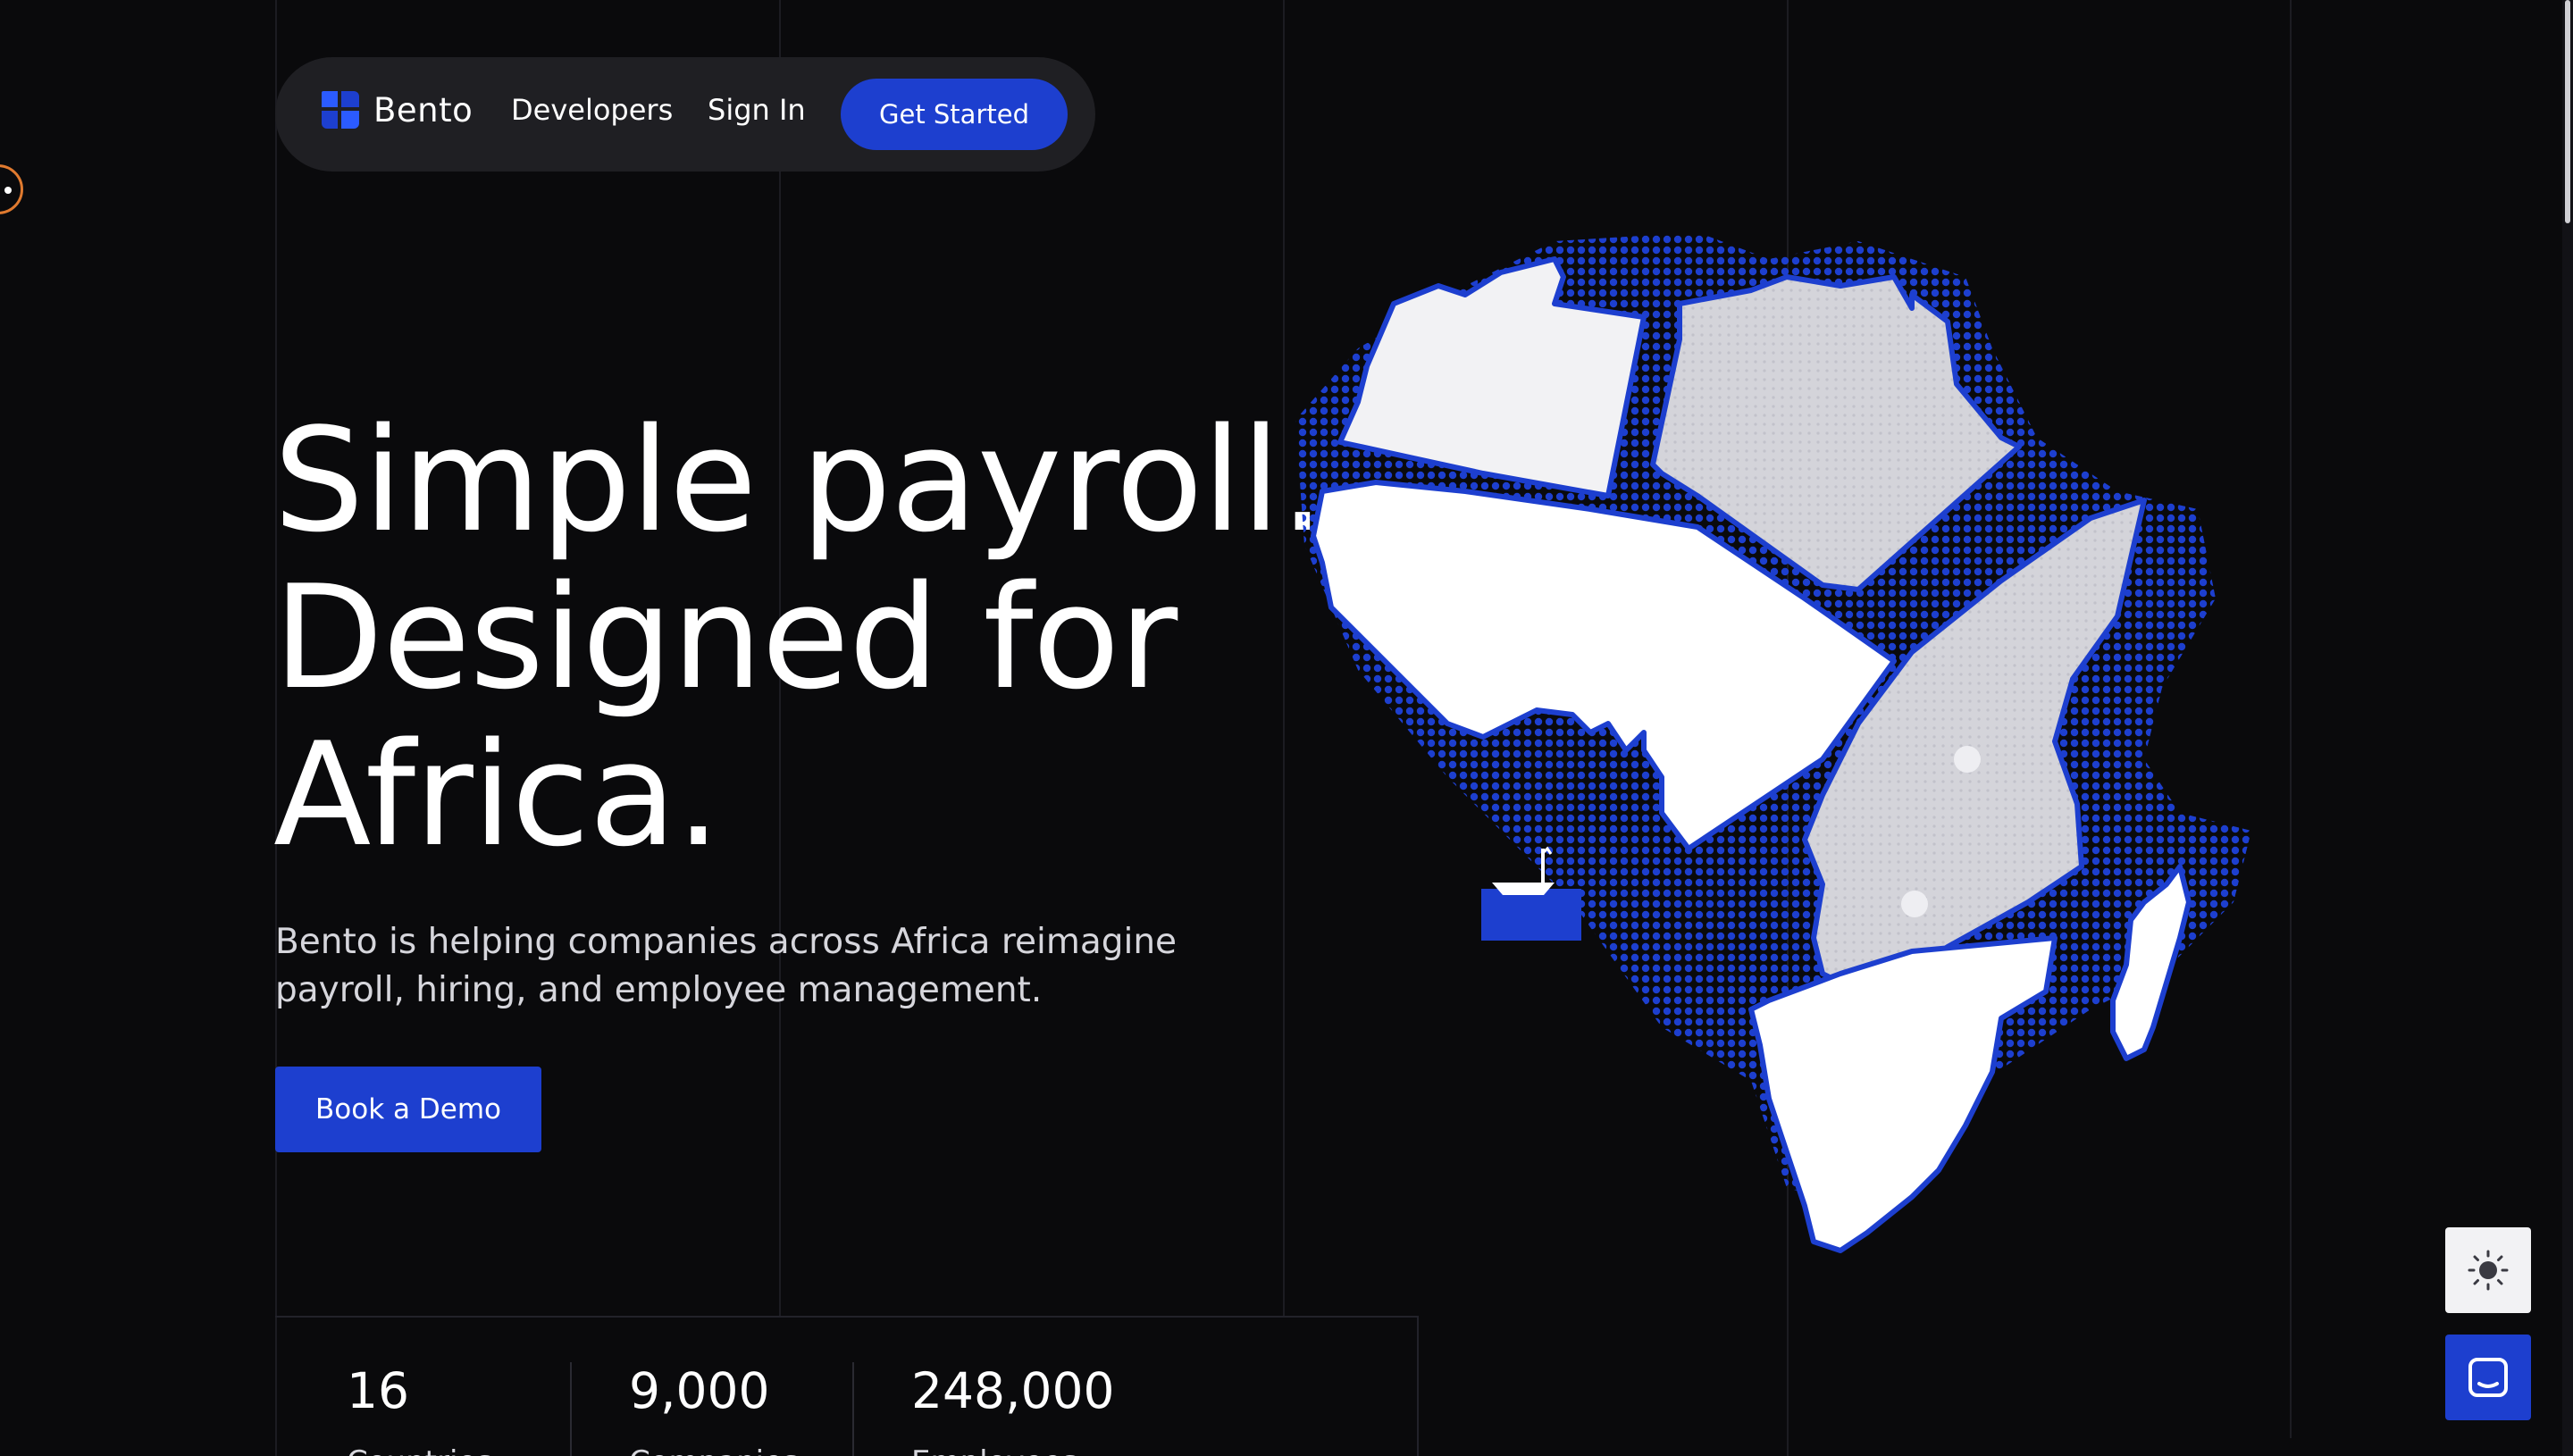 The width and height of the screenshot is (2573, 1456). What do you see at coordinates (725, 637) in the screenshot?
I see `headline-line: Designed for` at bounding box center [725, 637].